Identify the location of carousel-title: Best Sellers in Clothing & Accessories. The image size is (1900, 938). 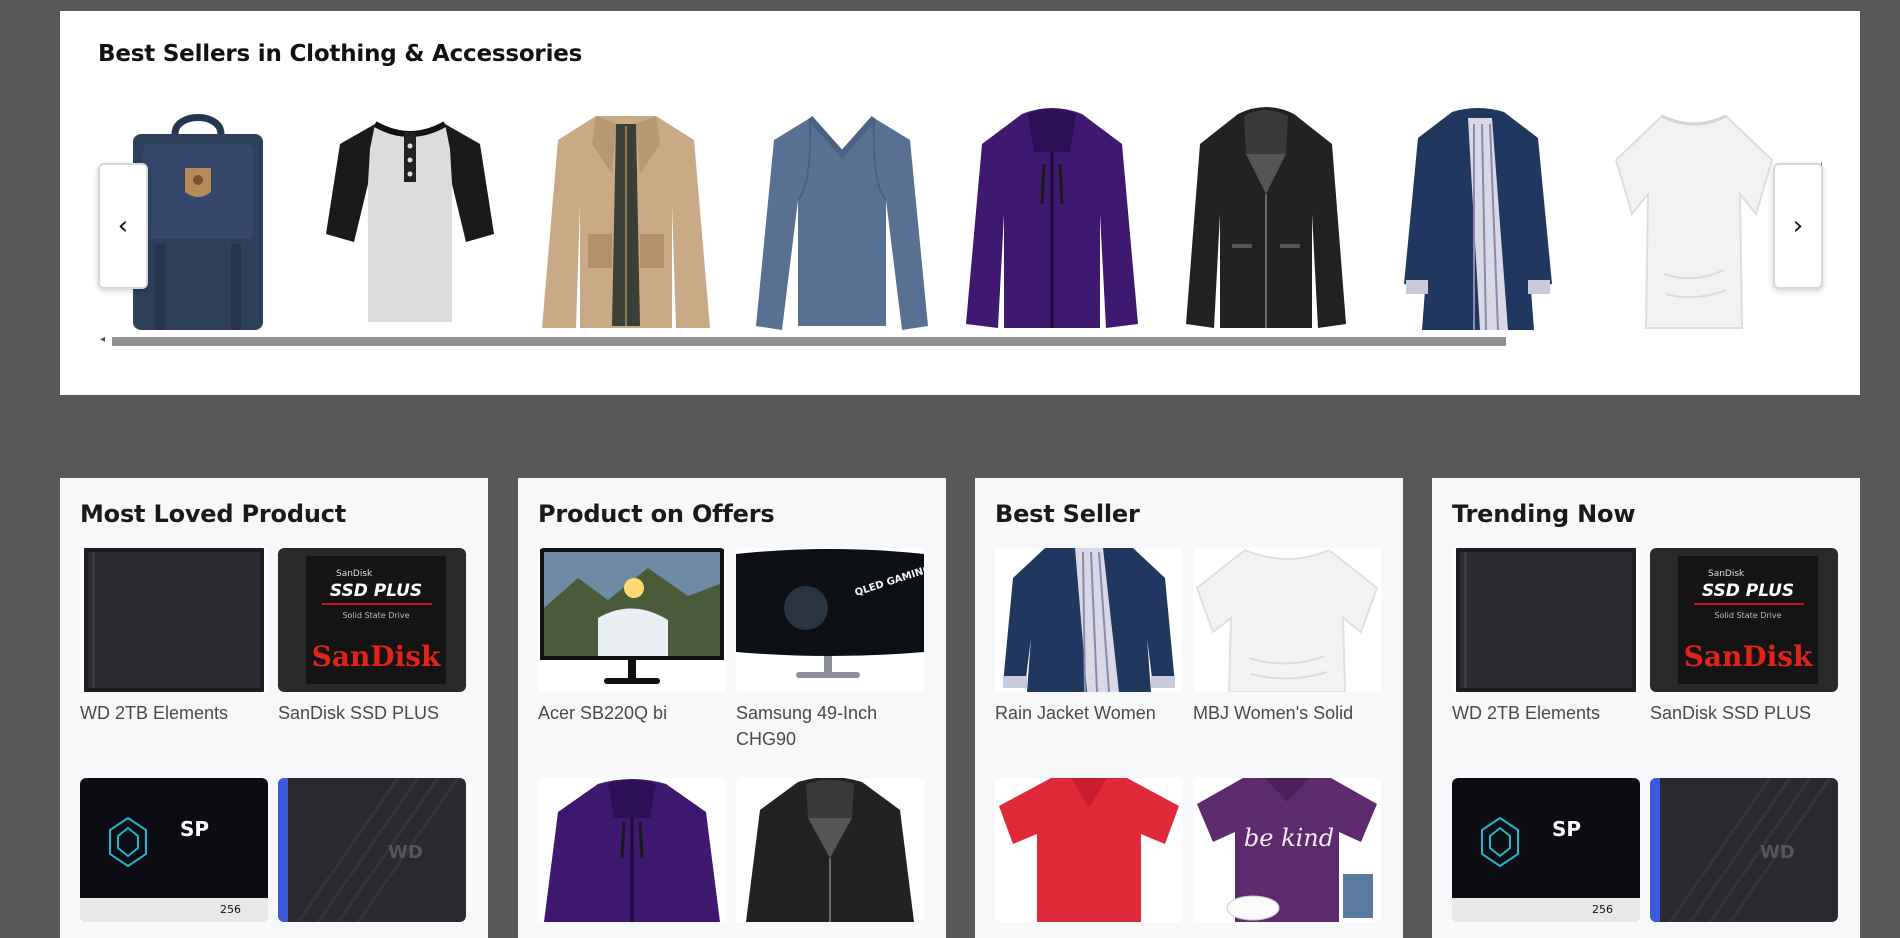
(340, 54).